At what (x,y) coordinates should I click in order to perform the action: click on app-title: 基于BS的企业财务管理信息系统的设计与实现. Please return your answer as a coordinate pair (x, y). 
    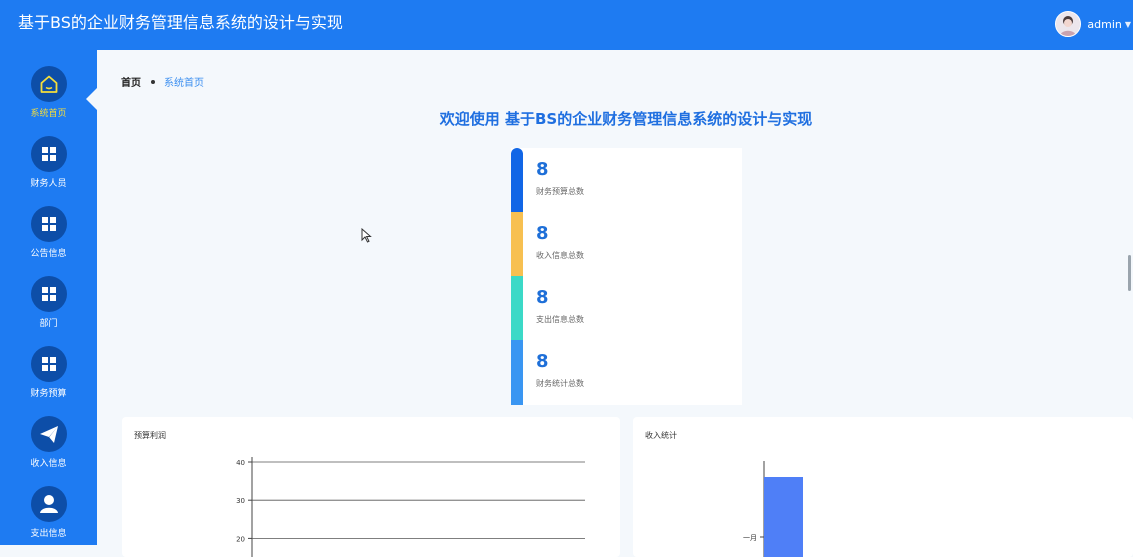
    Looking at the image, I should click on (180, 22).